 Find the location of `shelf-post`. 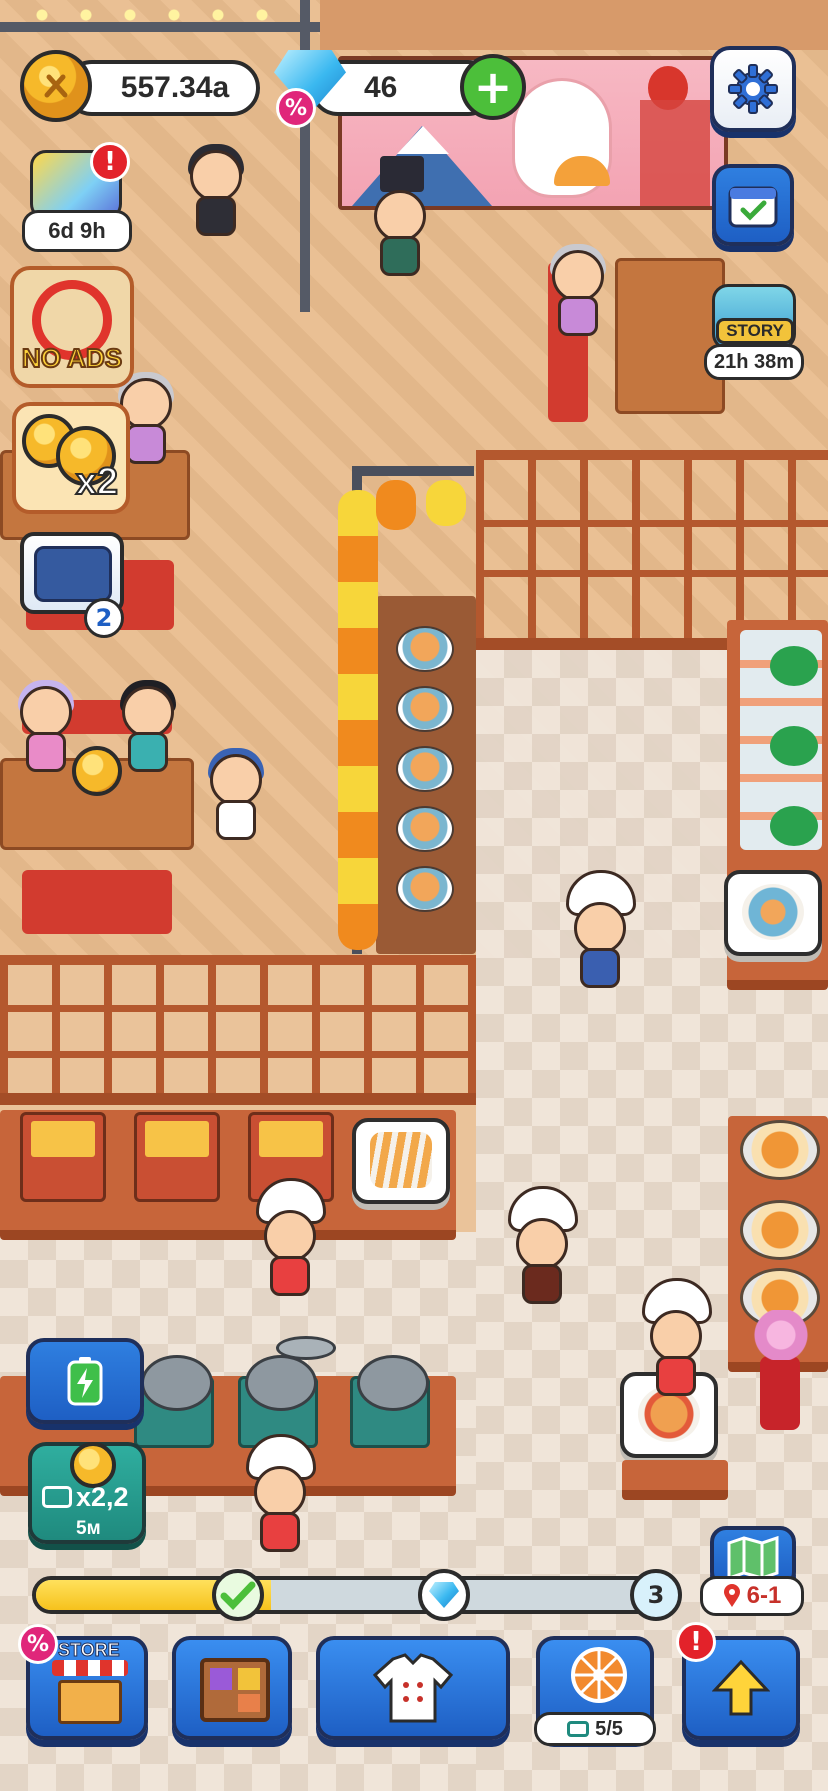

shelf-post is located at coordinates (305, 156).